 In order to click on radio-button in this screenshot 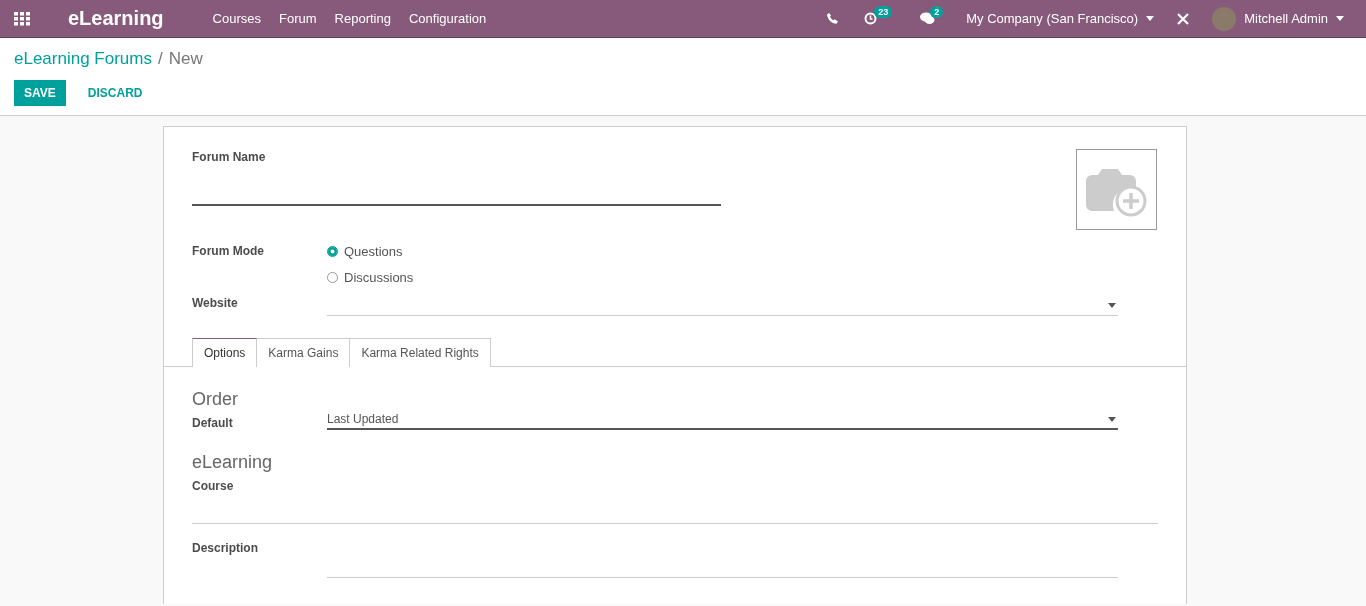, I will do `click(332, 251)`.